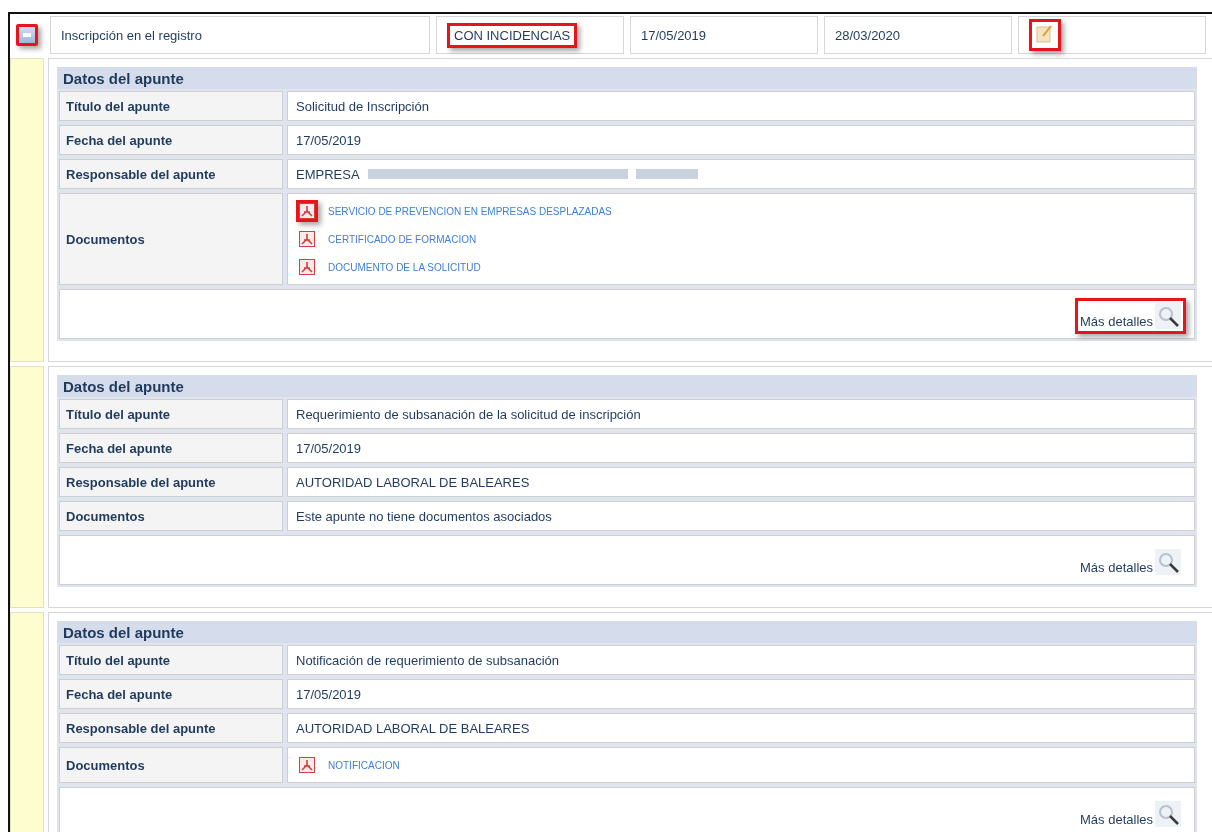  Describe the element at coordinates (404, 267) in the screenshot. I see `document-link: DOCUMENTO DE LA SOLICITUD` at that location.